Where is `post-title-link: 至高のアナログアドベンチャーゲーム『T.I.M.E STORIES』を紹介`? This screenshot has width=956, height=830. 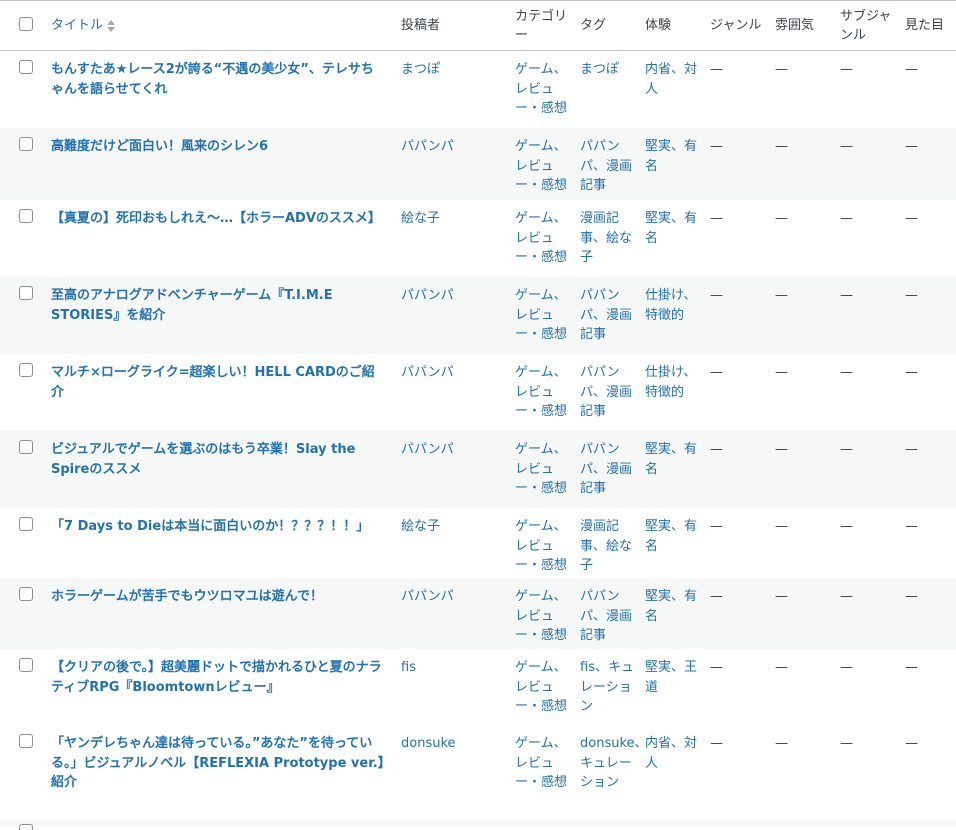
post-title-link: 至高のアナログアドベンチャーゲーム『T.I.M.E STORIES』を紹介 is located at coordinates (192, 305).